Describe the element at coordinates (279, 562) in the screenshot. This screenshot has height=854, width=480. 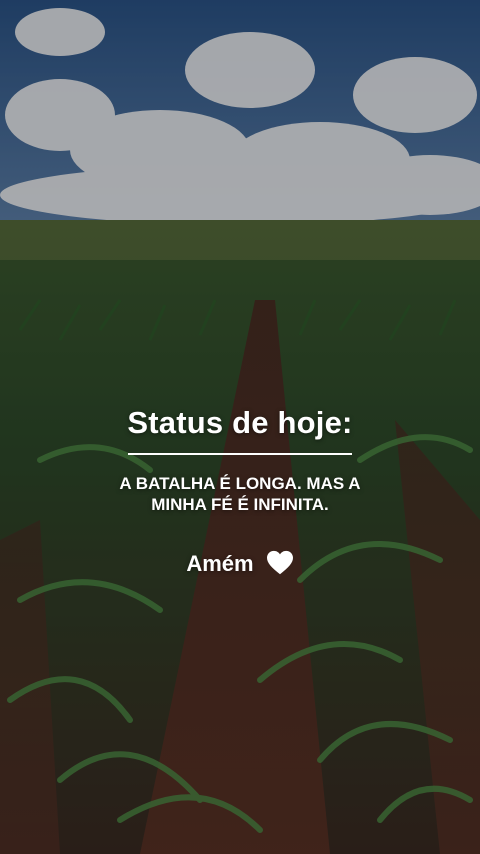
I see `white-heart-icon` at that location.